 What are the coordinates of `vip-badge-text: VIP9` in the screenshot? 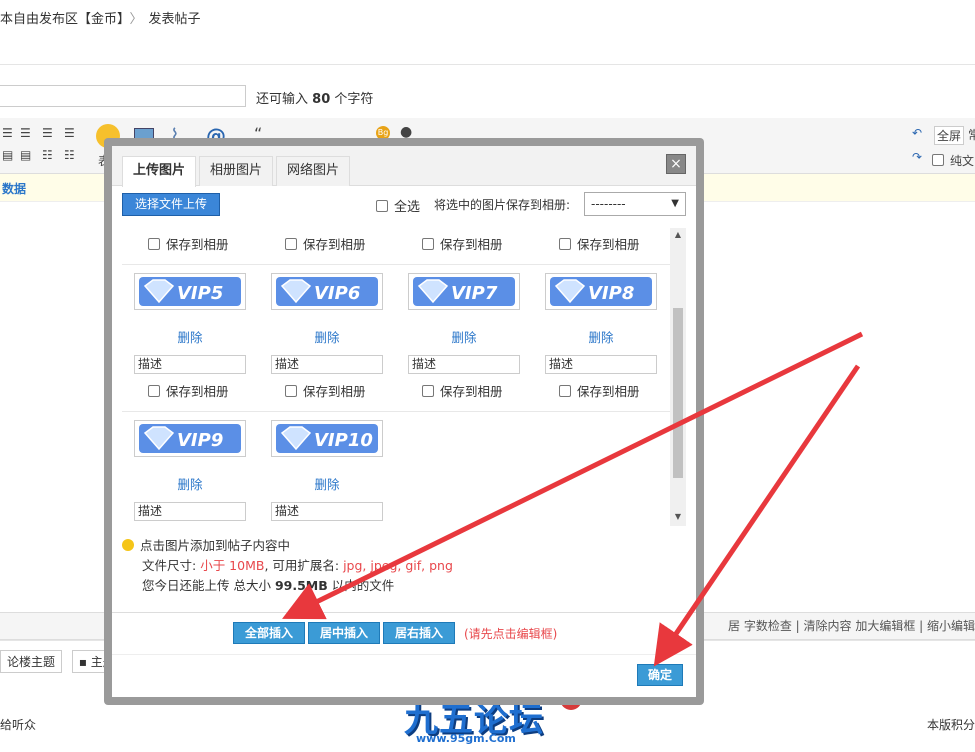 It's located at (200, 440).